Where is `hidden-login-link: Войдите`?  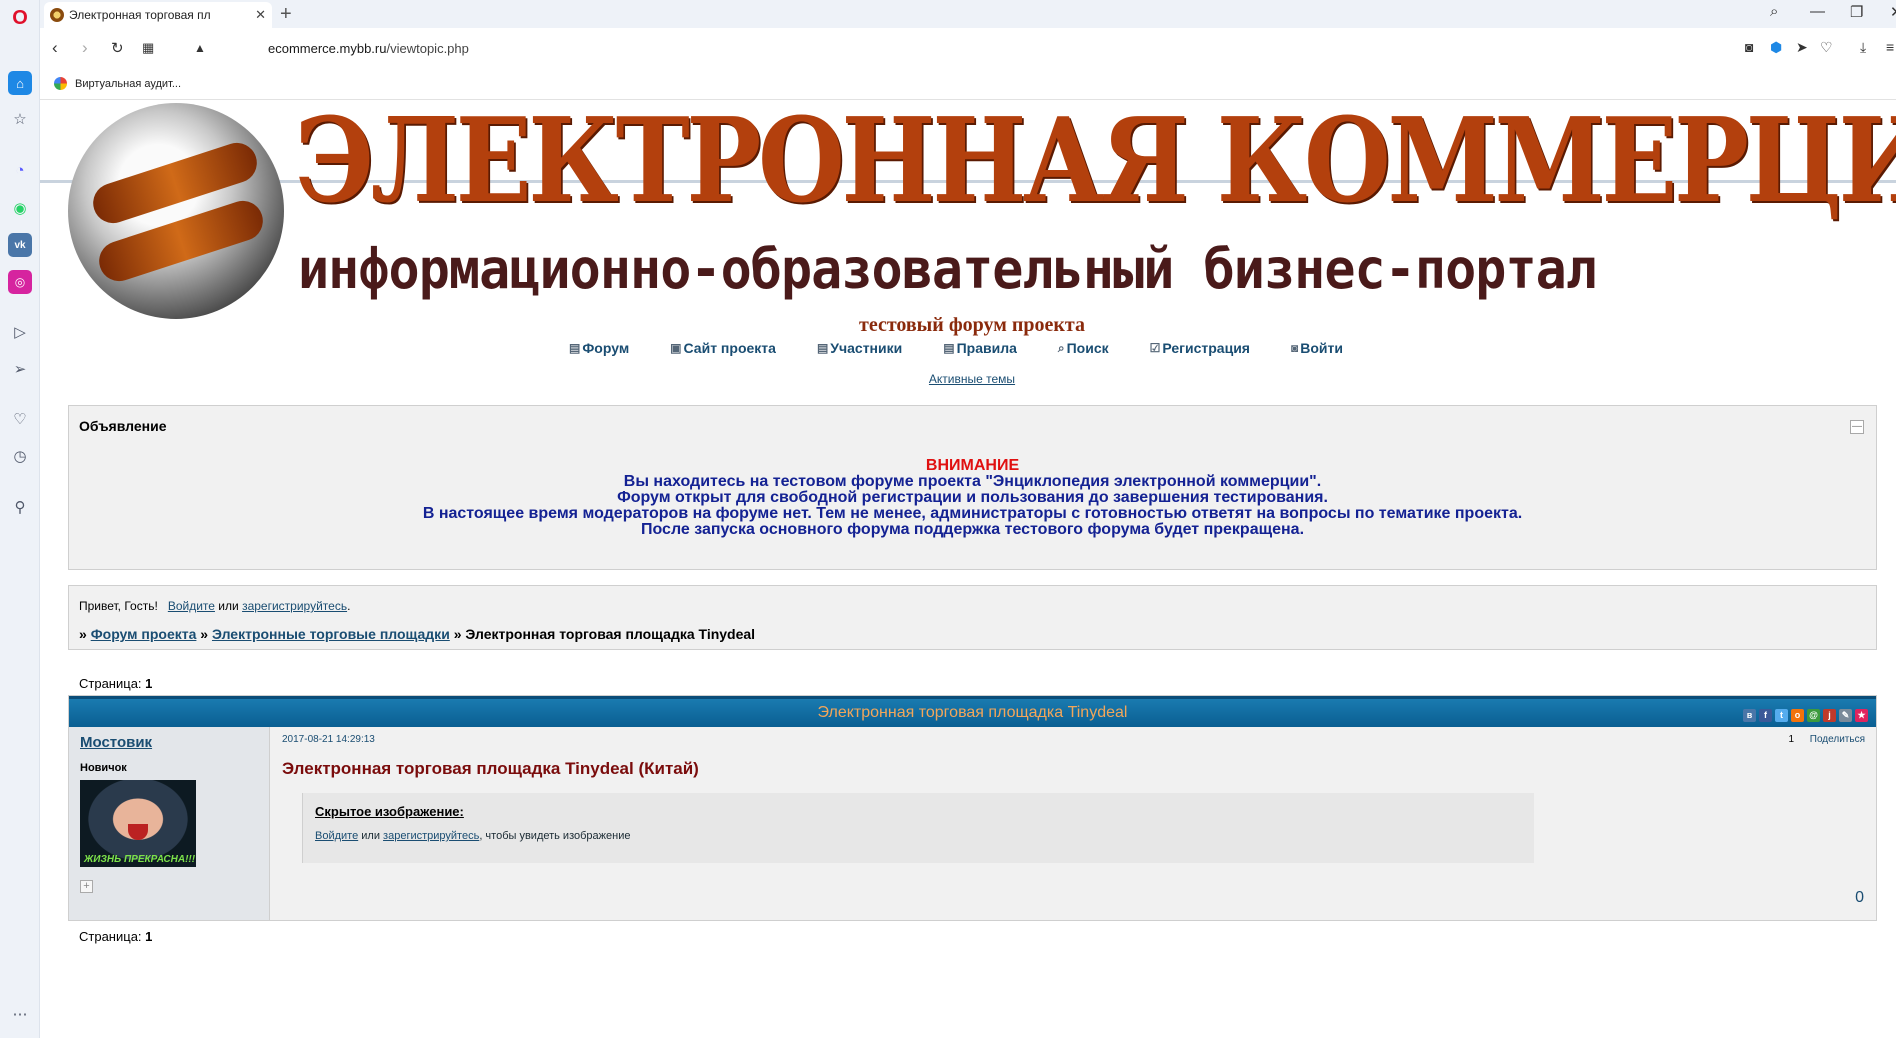
hidden-login-link: Войдите is located at coordinates (336, 836).